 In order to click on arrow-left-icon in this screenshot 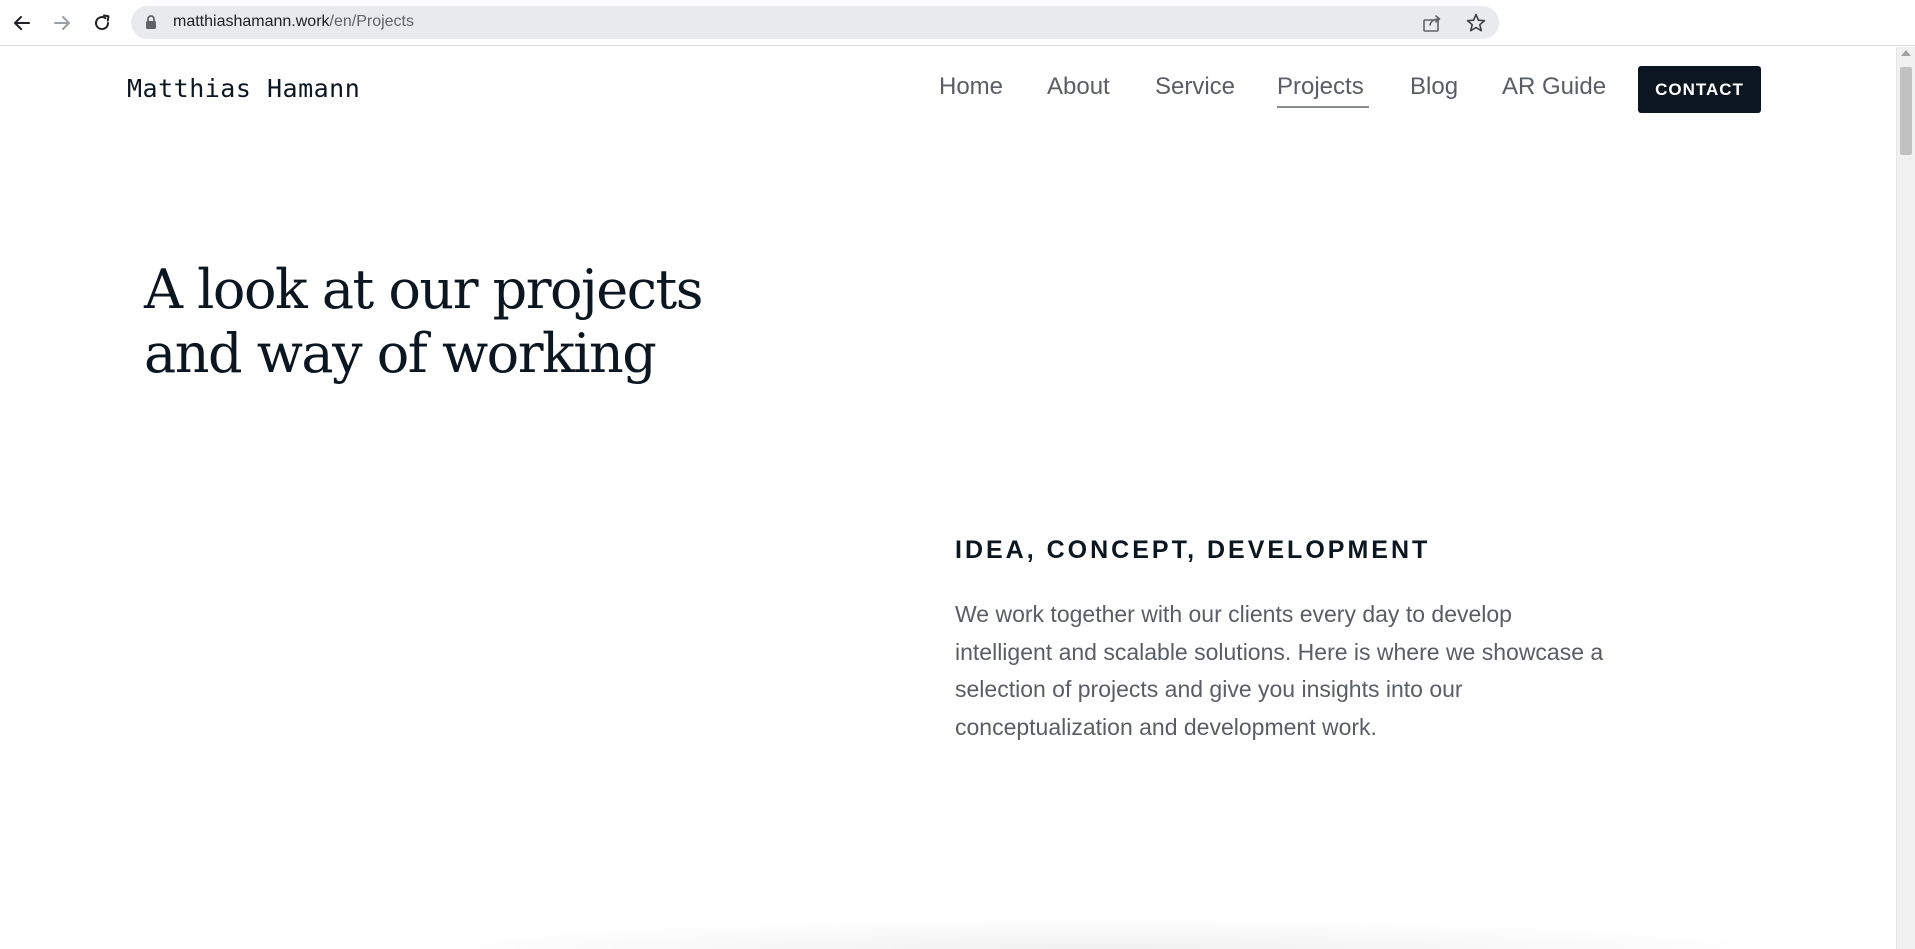, I will do `click(22, 23)`.